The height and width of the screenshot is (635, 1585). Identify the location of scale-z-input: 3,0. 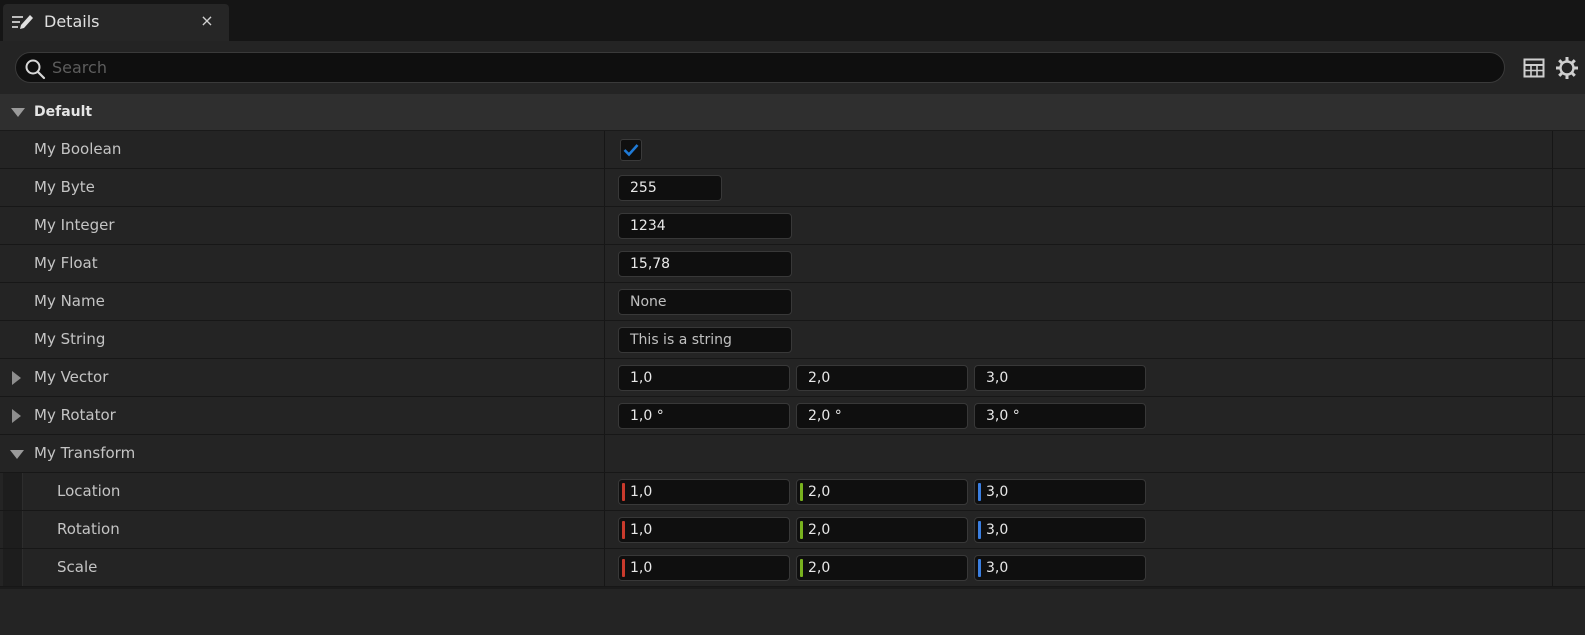
(1060, 568).